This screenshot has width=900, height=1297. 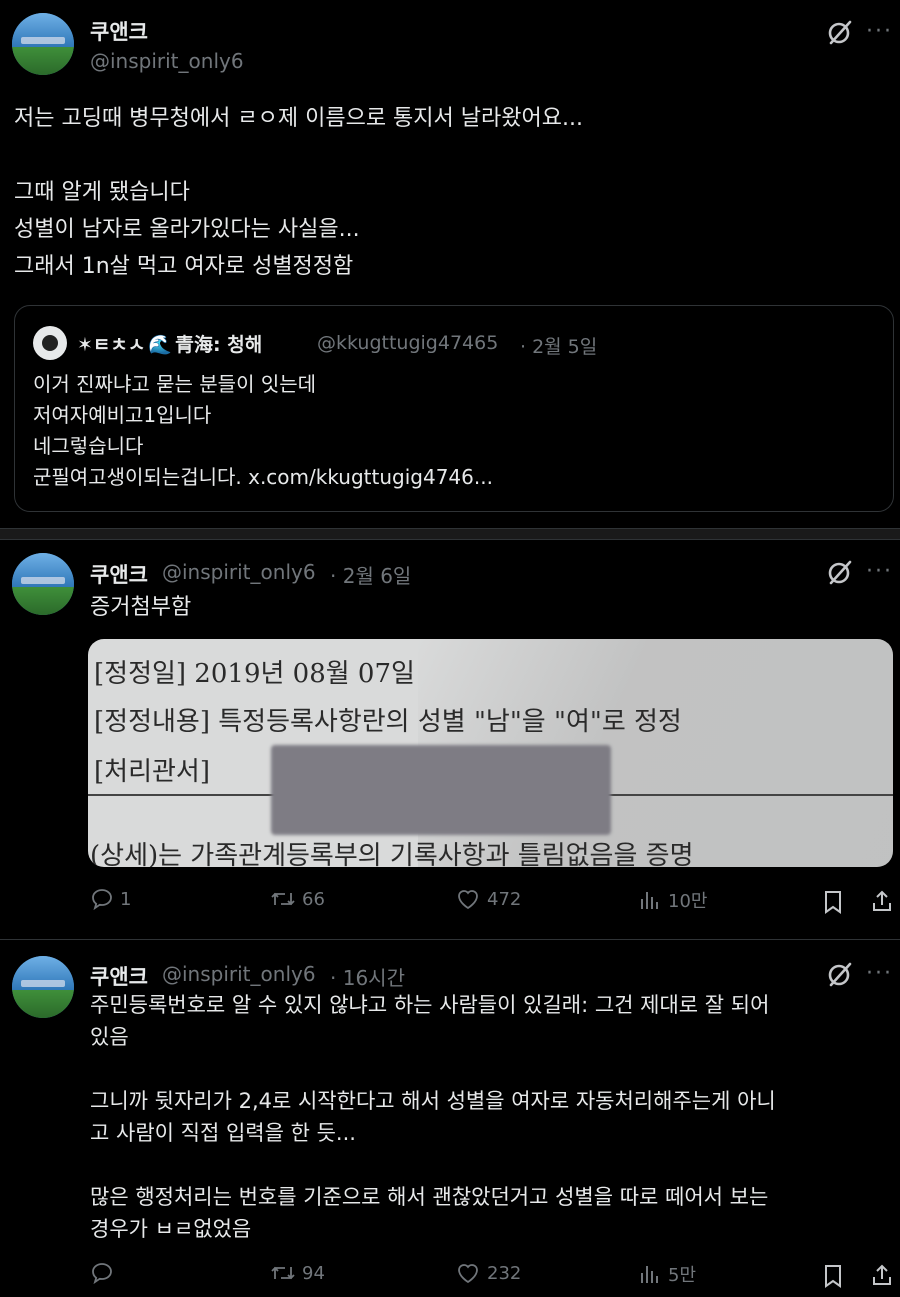 What do you see at coordinates (450, 1276) in the screenshot?
I see `tweet-actions: 94 232 5만` at bounding box center [450, 1276].